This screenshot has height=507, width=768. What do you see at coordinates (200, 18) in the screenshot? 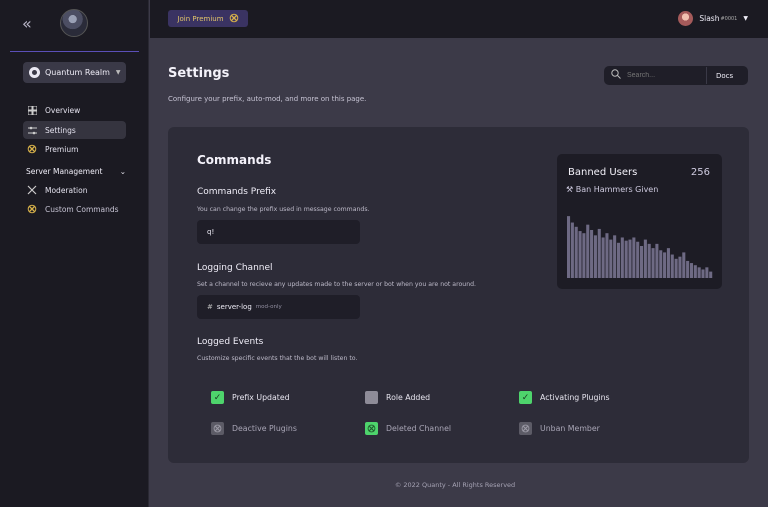
I see `join-premium-label: Join Premium` at bounding box center [200, 18].